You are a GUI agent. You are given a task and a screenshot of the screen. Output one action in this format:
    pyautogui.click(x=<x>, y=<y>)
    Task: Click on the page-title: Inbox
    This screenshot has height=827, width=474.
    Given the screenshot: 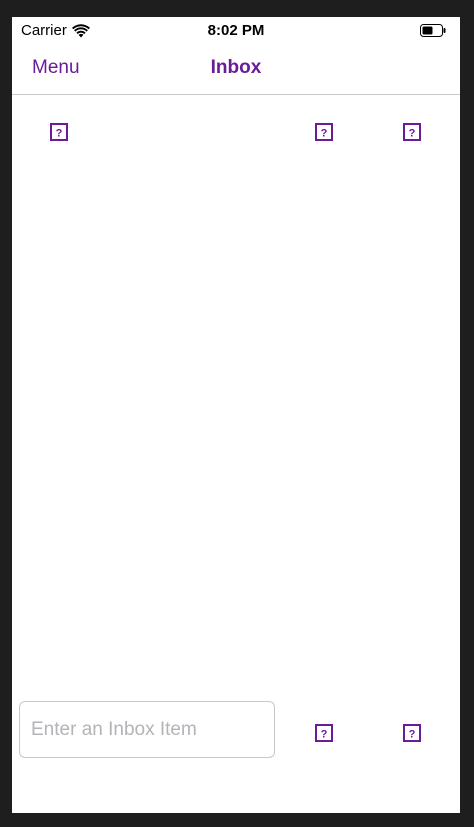 What is the action you would take?
    pyautogui.click(x=236, y=67)
    